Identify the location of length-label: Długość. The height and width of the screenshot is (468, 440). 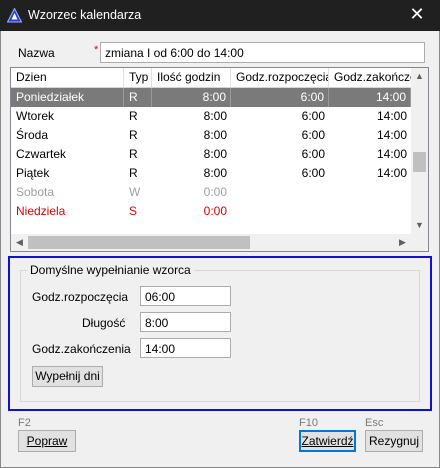
(104, 323).